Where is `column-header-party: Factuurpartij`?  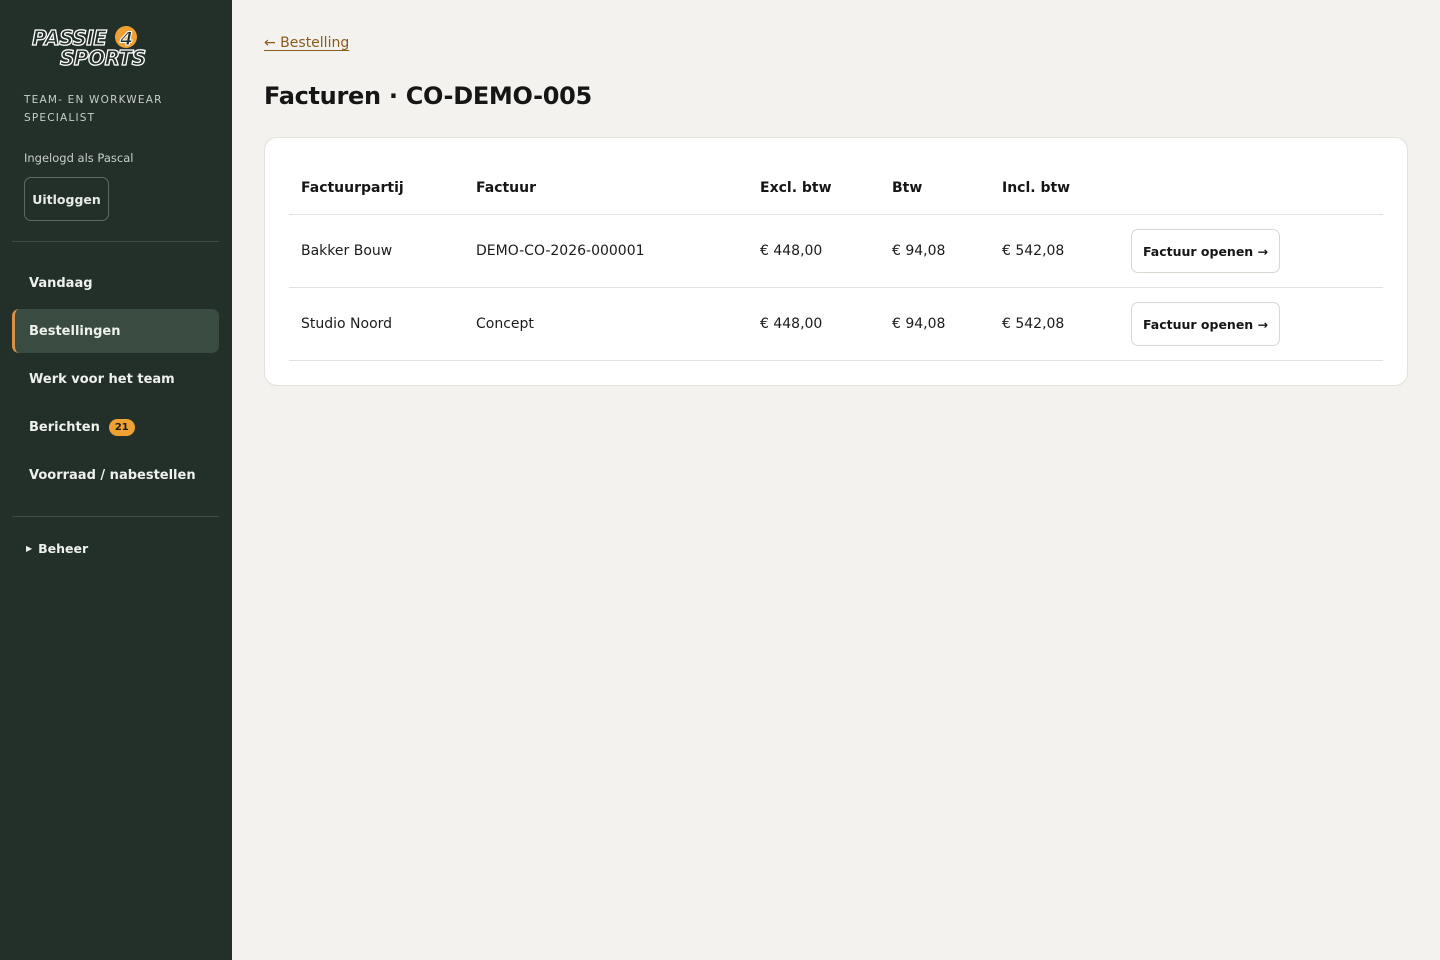 column-header-party: Factuurpartij is located at coordinates (352, 188).